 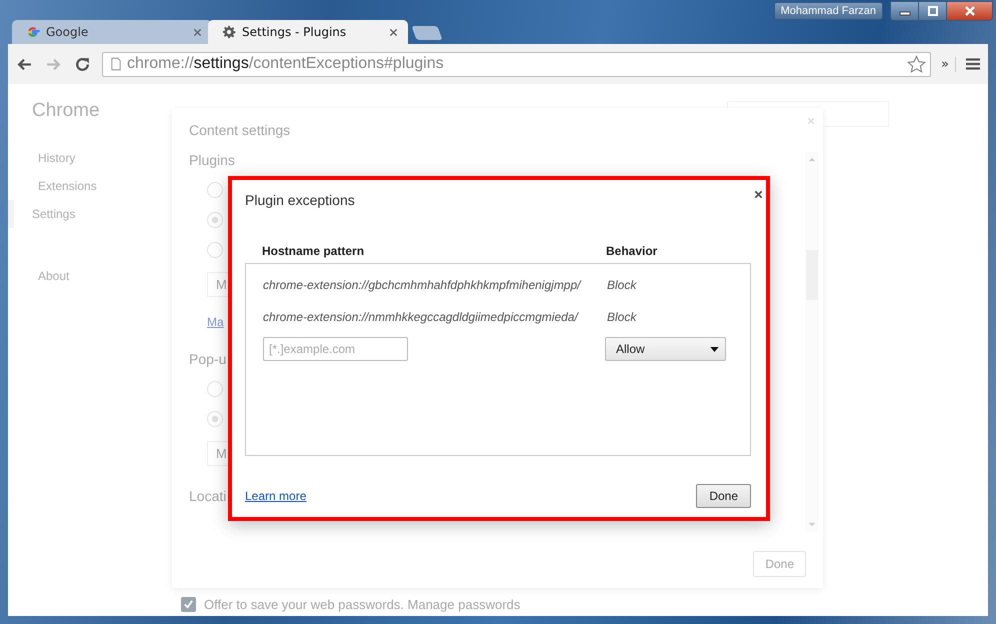 I want to click on browser-tab: Settings - Plugins, so click(x=308, y=32).